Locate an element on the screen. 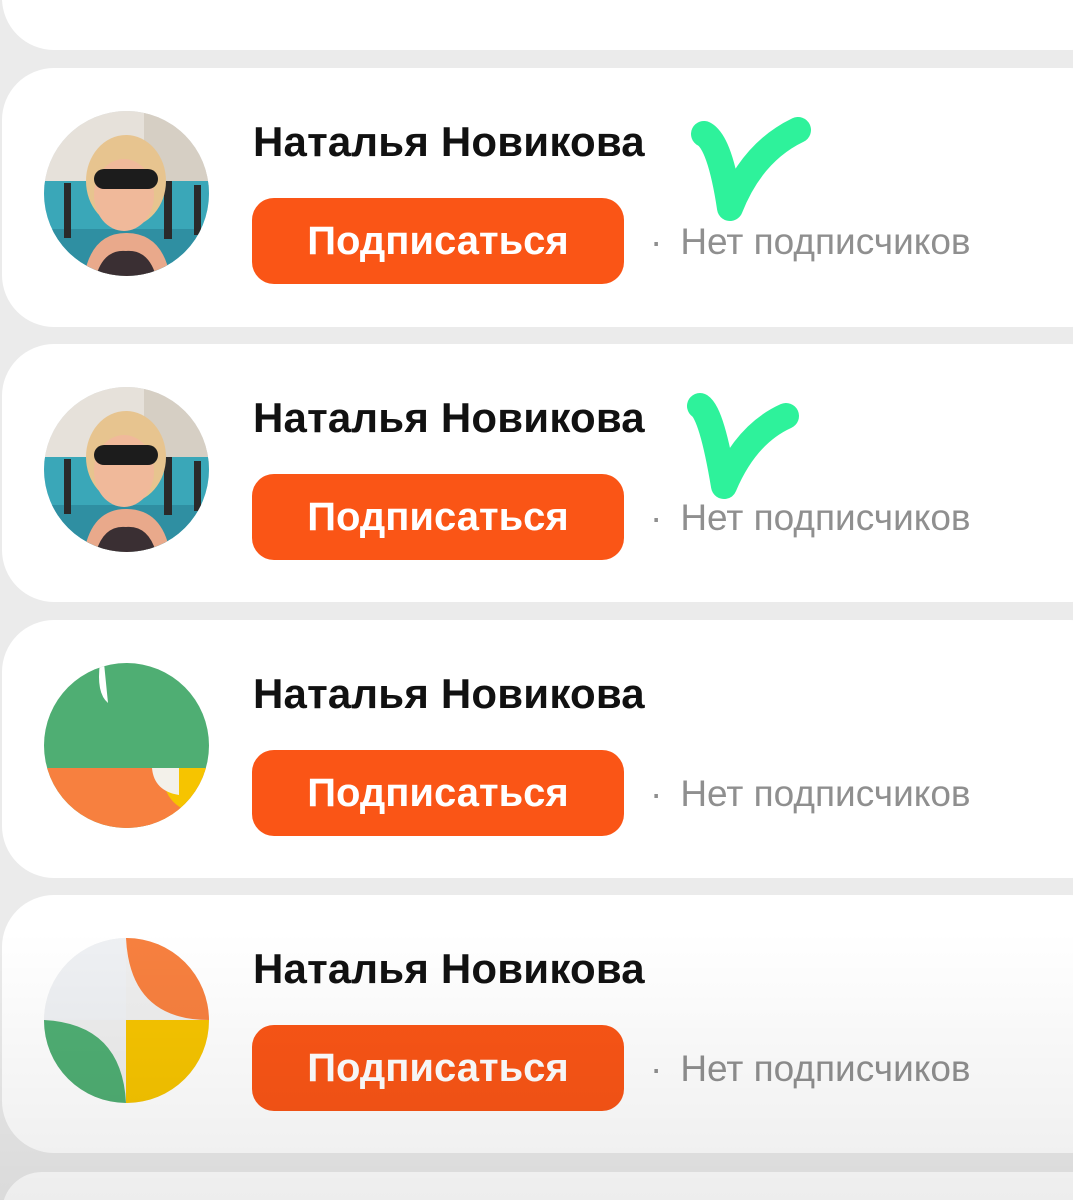 This screenshot has height=1200, width=1073. list-item-partial-bottom is located at coordinates (537, 1186).